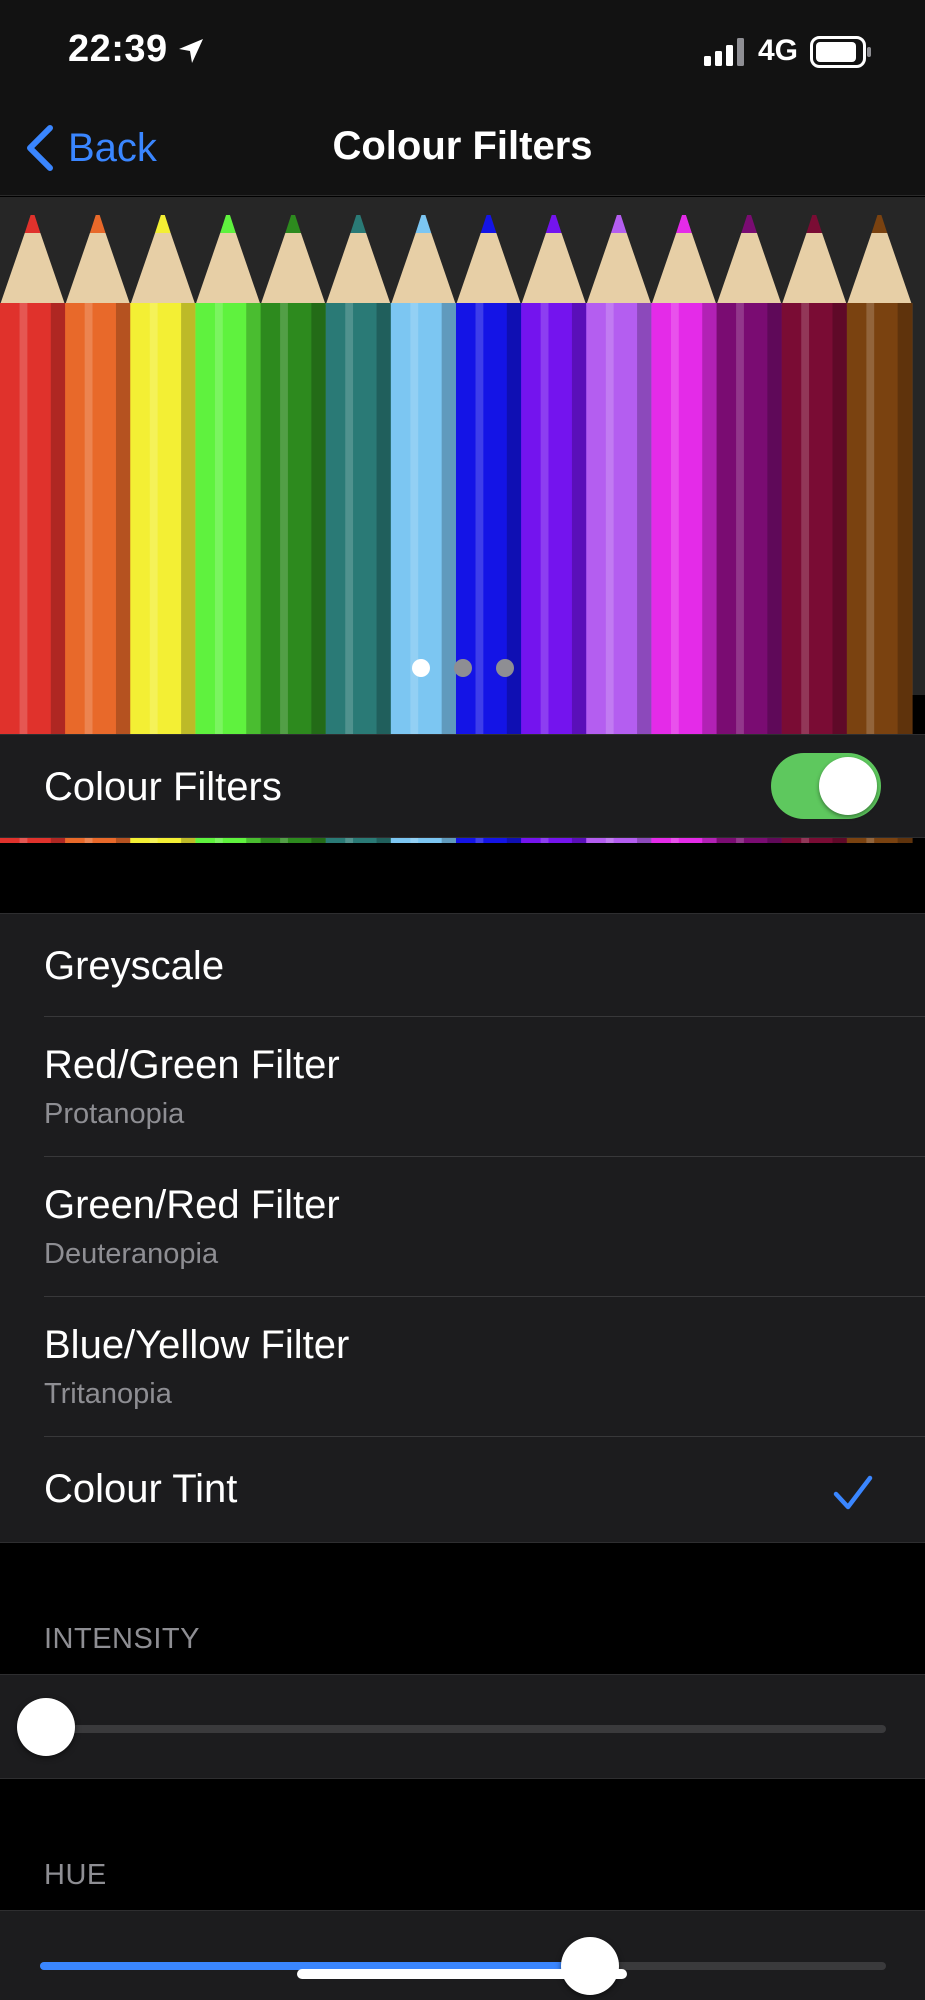  What do you see at coordinates (122, 1639) in the screenshot?
I see `intensity-header: INTENSITY` at bounding box center [122, 1639].